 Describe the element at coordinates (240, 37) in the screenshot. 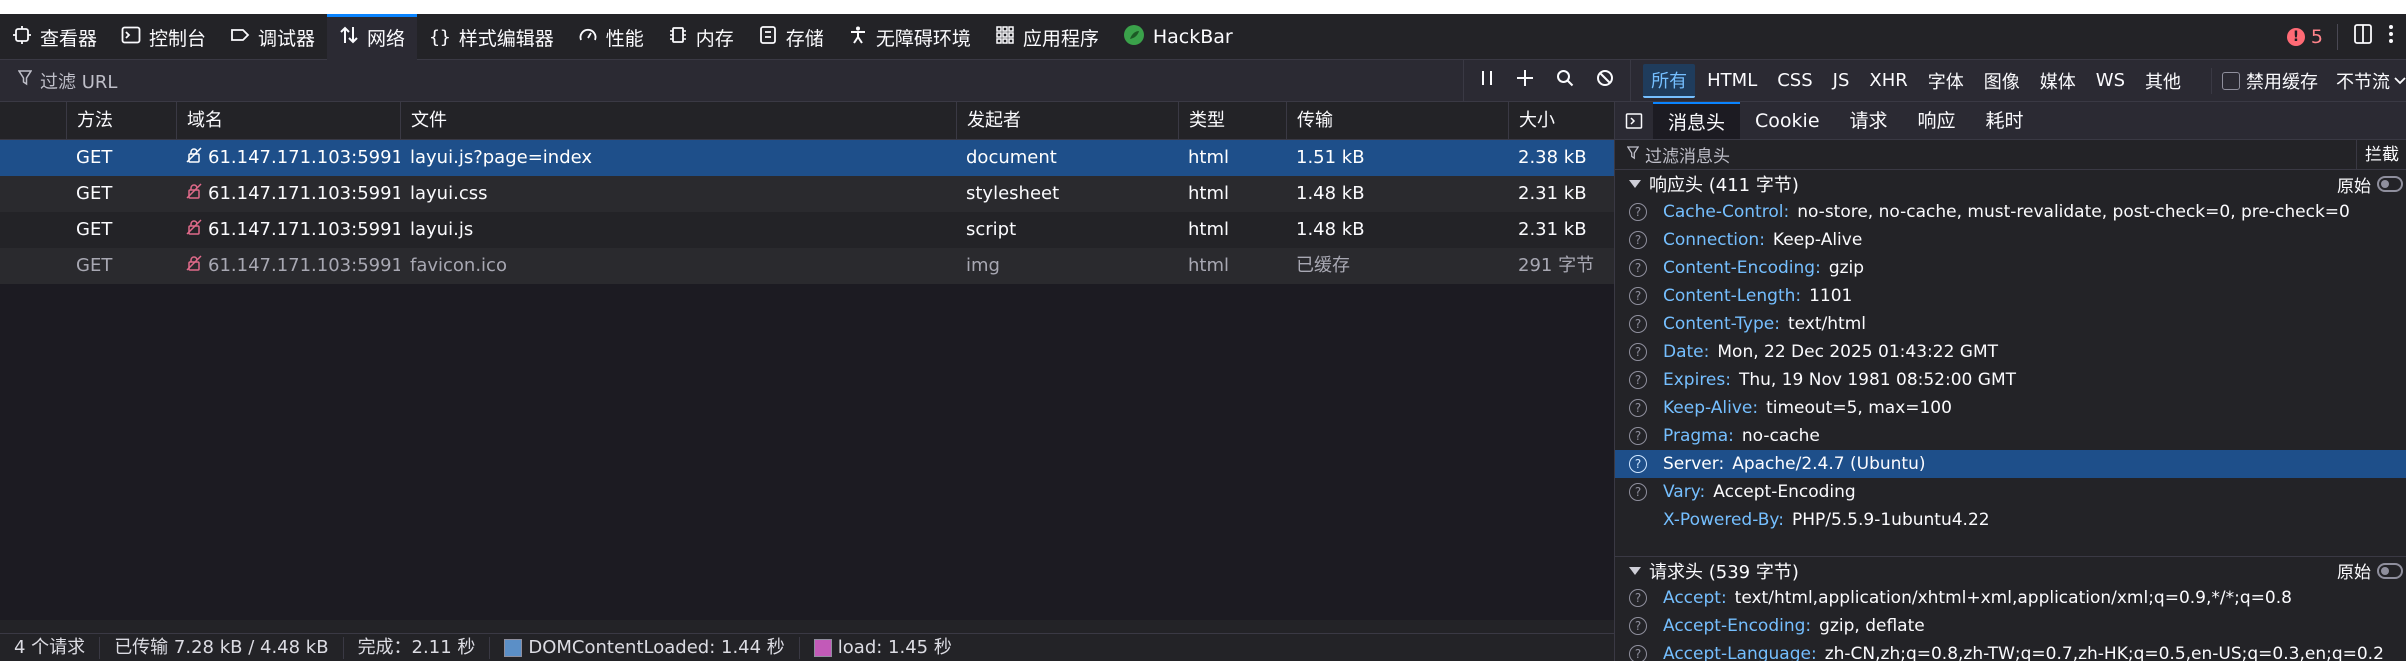

I see `debugger-icon` at that location.